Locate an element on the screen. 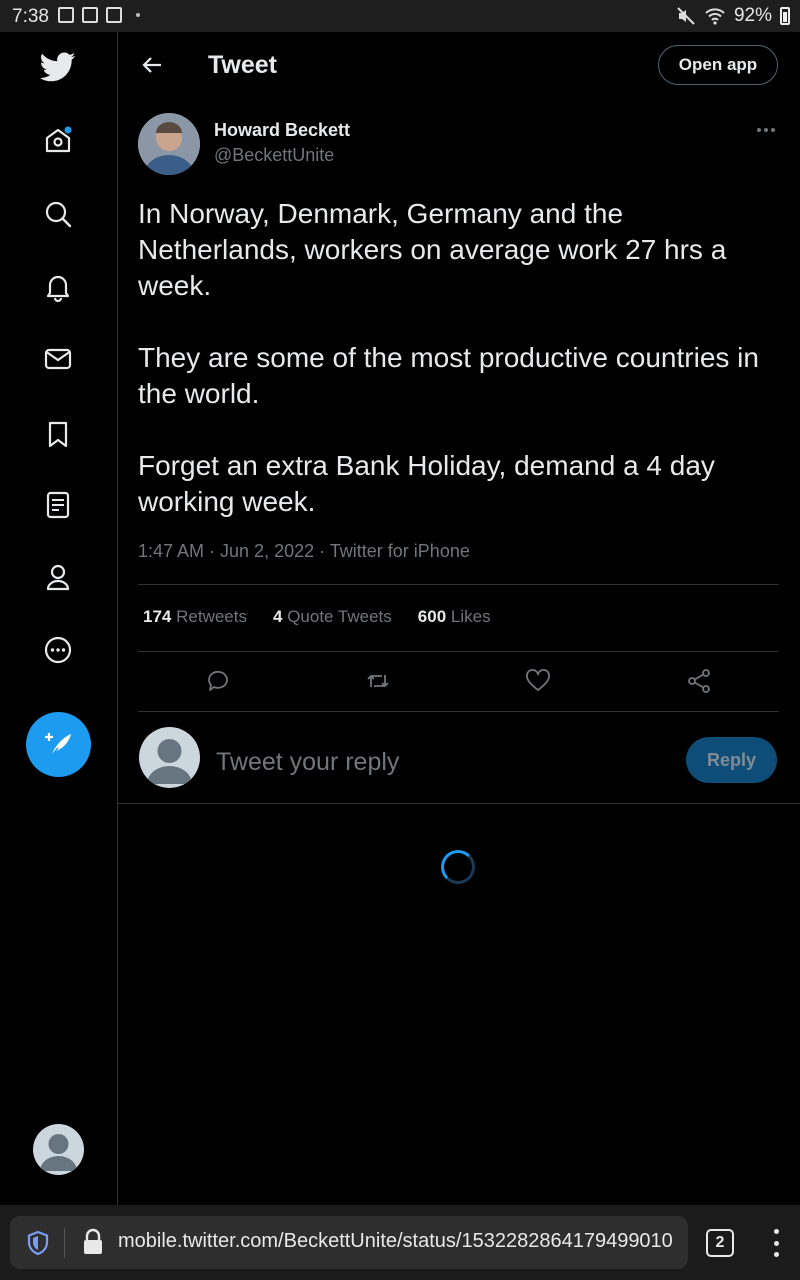 The height and width of the screenshot is (1280, 800). loading-spinner-icon is located at coordinates (458, 867).